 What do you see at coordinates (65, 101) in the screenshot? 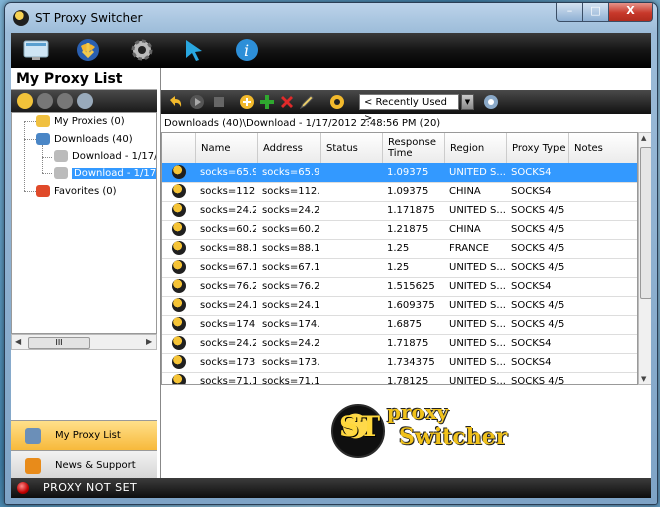
I see `delete-folder-icon` at bounding box center [65, 101].